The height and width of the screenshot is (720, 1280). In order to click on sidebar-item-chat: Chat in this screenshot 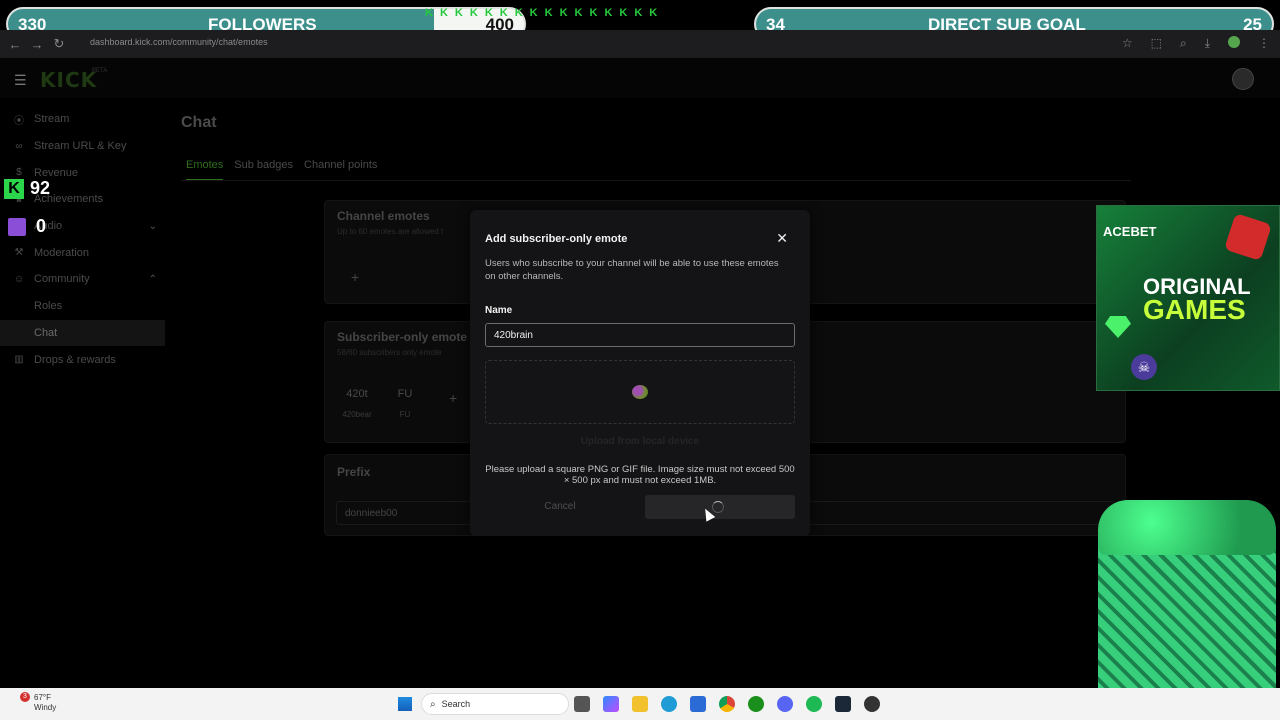, I will do `click(82, 333)`.